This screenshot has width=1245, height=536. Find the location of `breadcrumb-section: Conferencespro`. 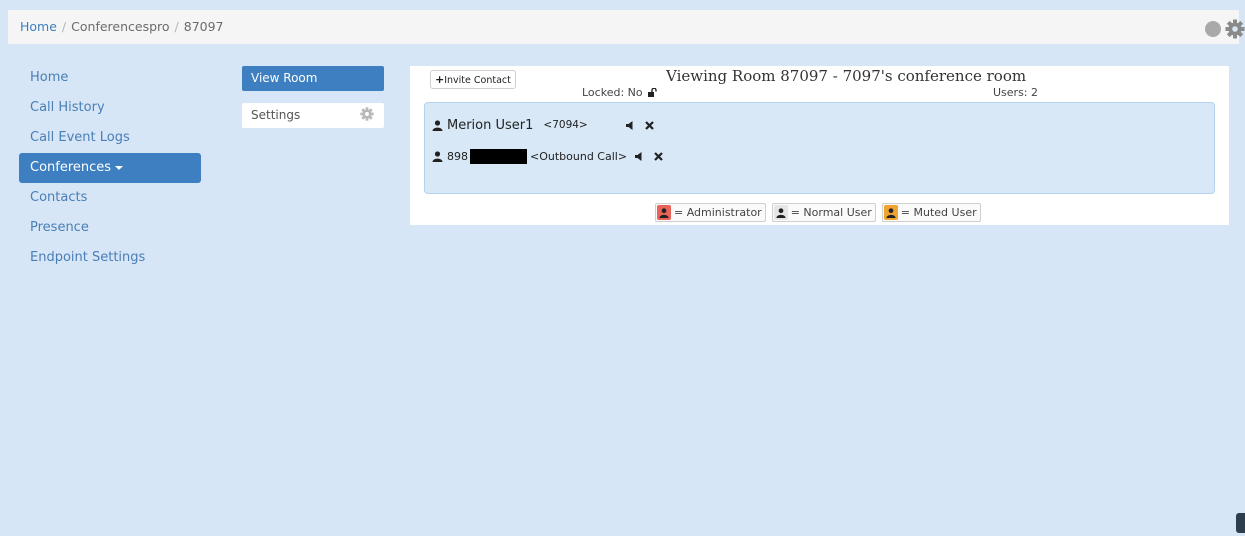

breadcrumb-section: Conferencespro is located at coordinates (120, 26).